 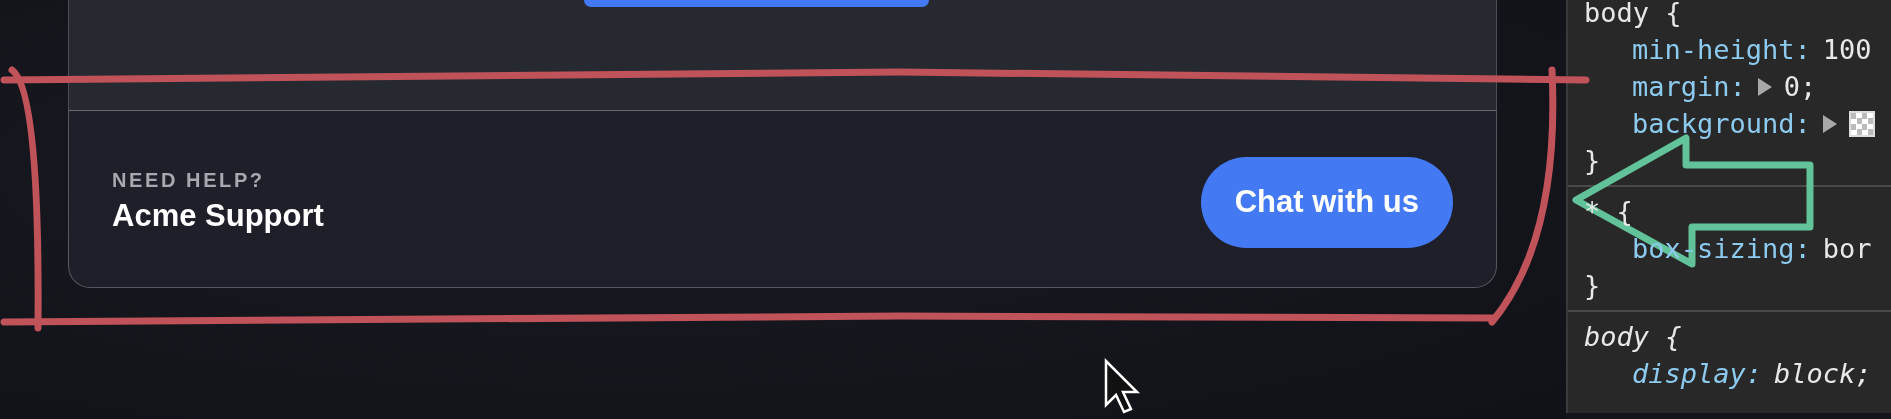 I want to click on css-property: min-height:, so click(x=1721, y=50).